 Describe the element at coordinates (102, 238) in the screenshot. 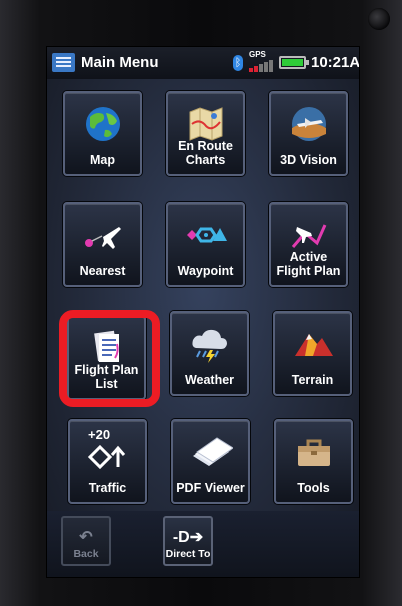

I see `nearest-airplane-icon` at that location.